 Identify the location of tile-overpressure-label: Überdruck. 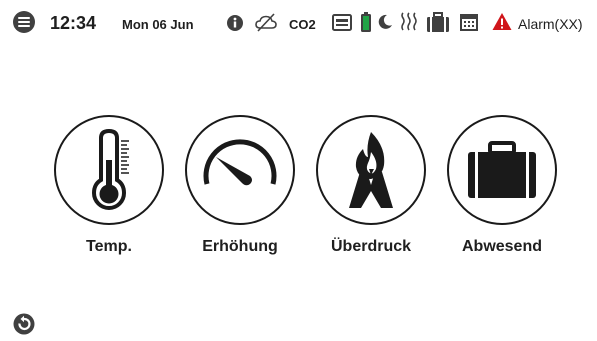
(371, 246).